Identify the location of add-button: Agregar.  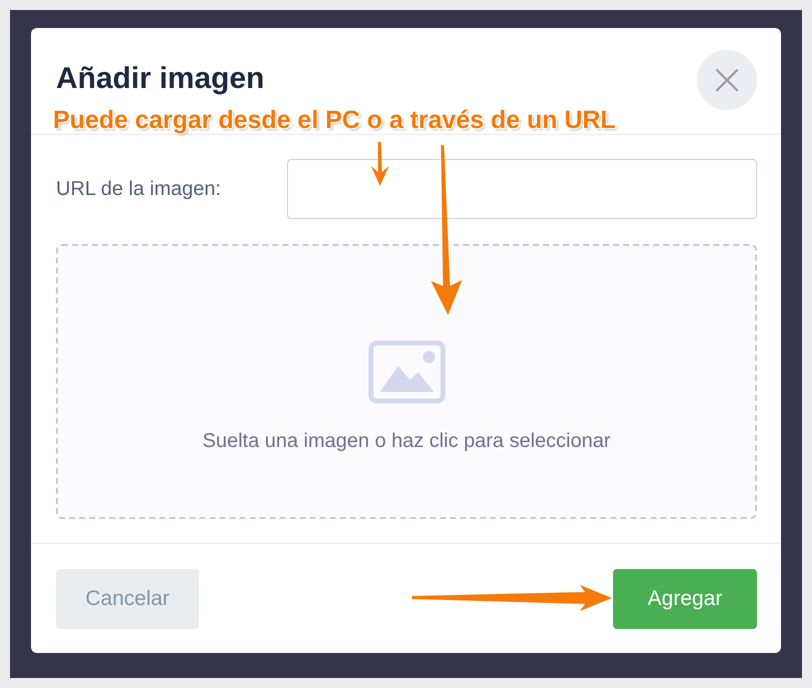
(685, 598).